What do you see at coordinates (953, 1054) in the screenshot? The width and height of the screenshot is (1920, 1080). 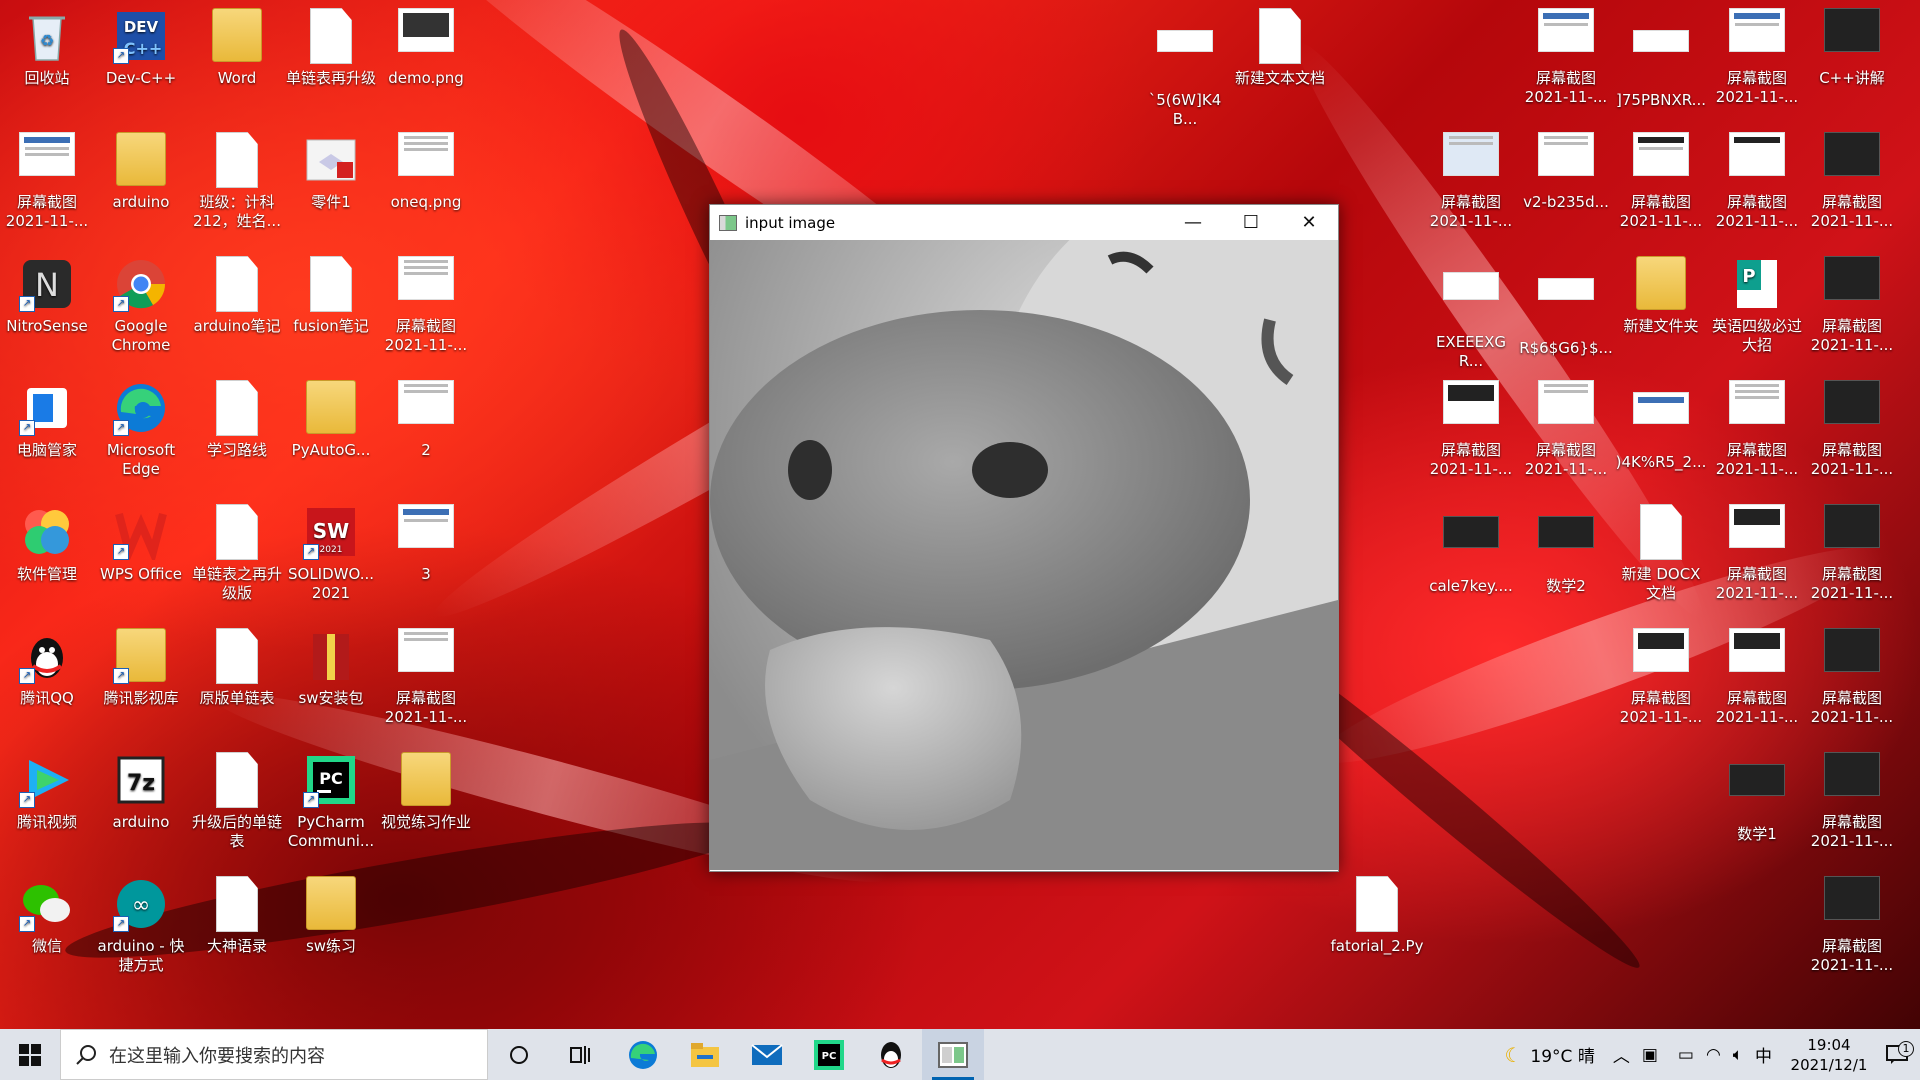 I see `taskbar-python-image-window` at bounding box center [953, 1054].